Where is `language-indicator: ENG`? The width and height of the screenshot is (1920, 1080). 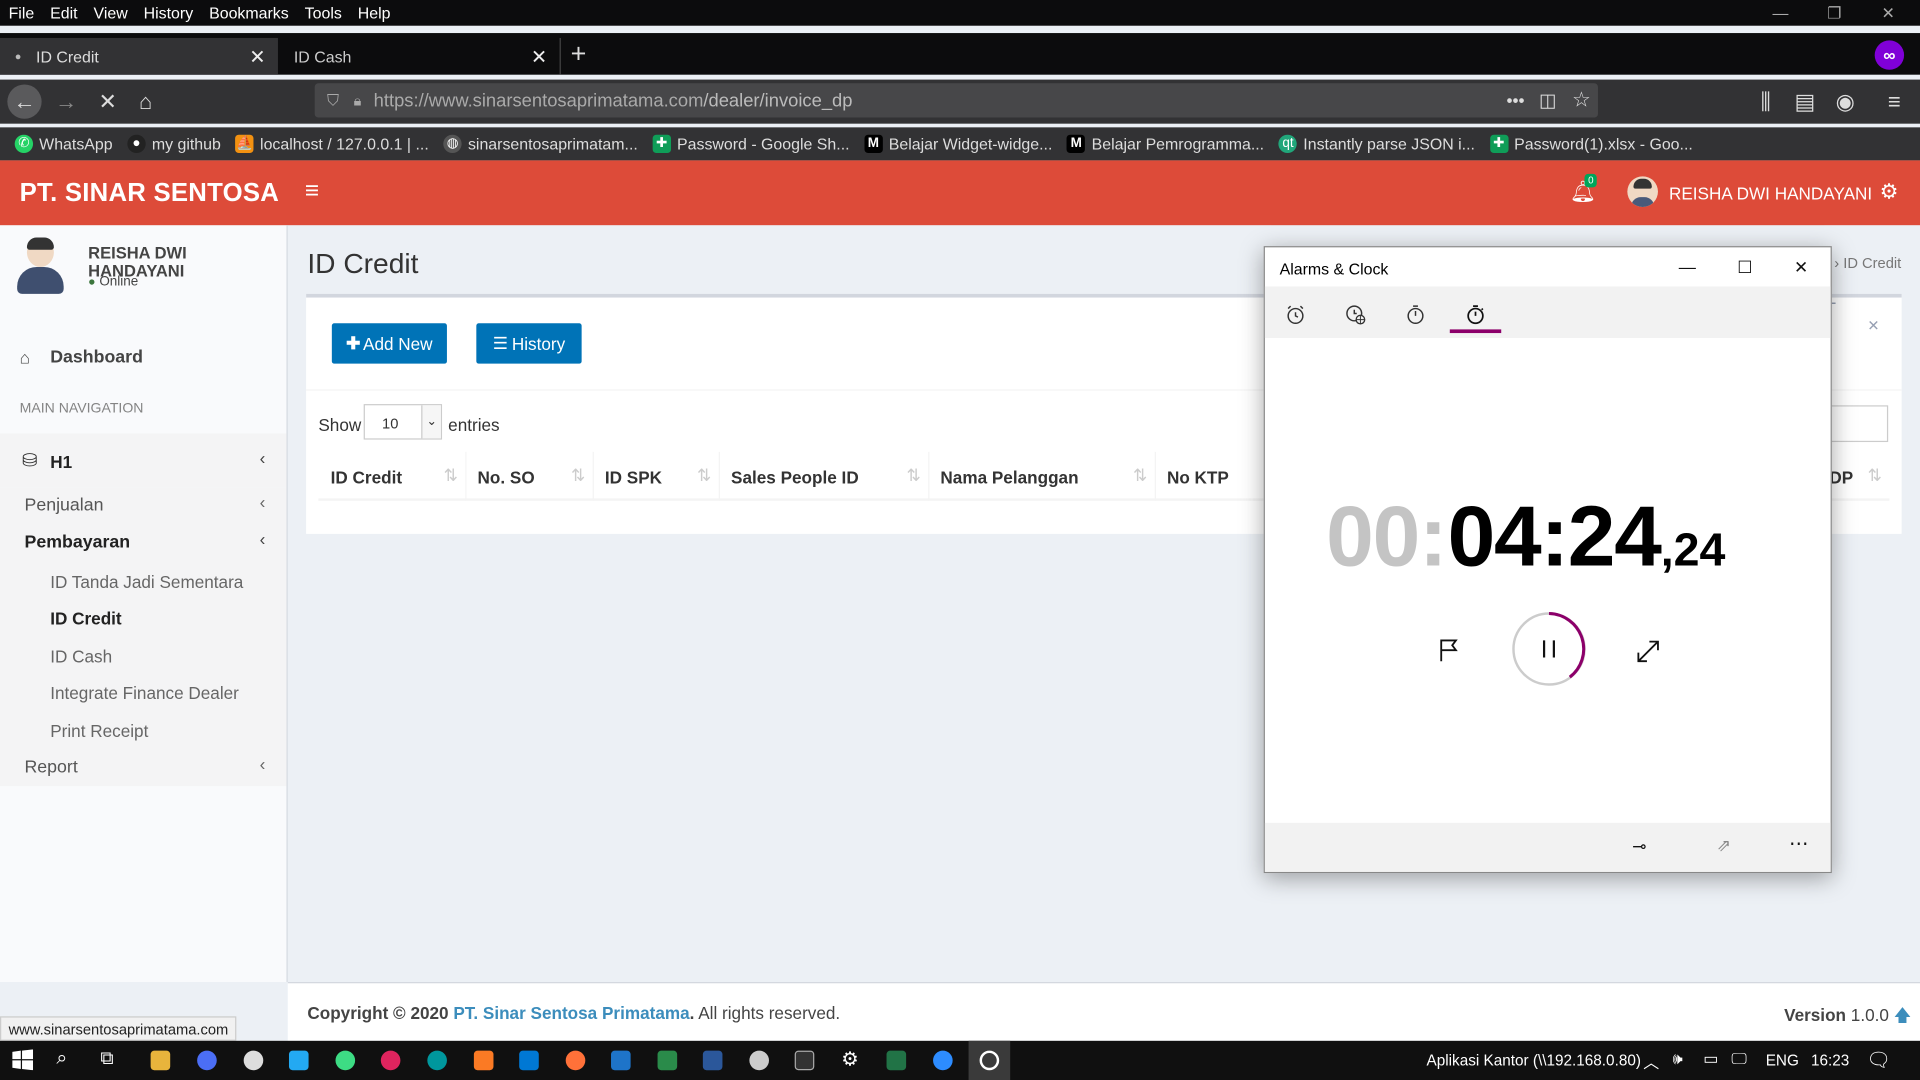 language-indicator: ENG is located at coordinates (1782, 1060).